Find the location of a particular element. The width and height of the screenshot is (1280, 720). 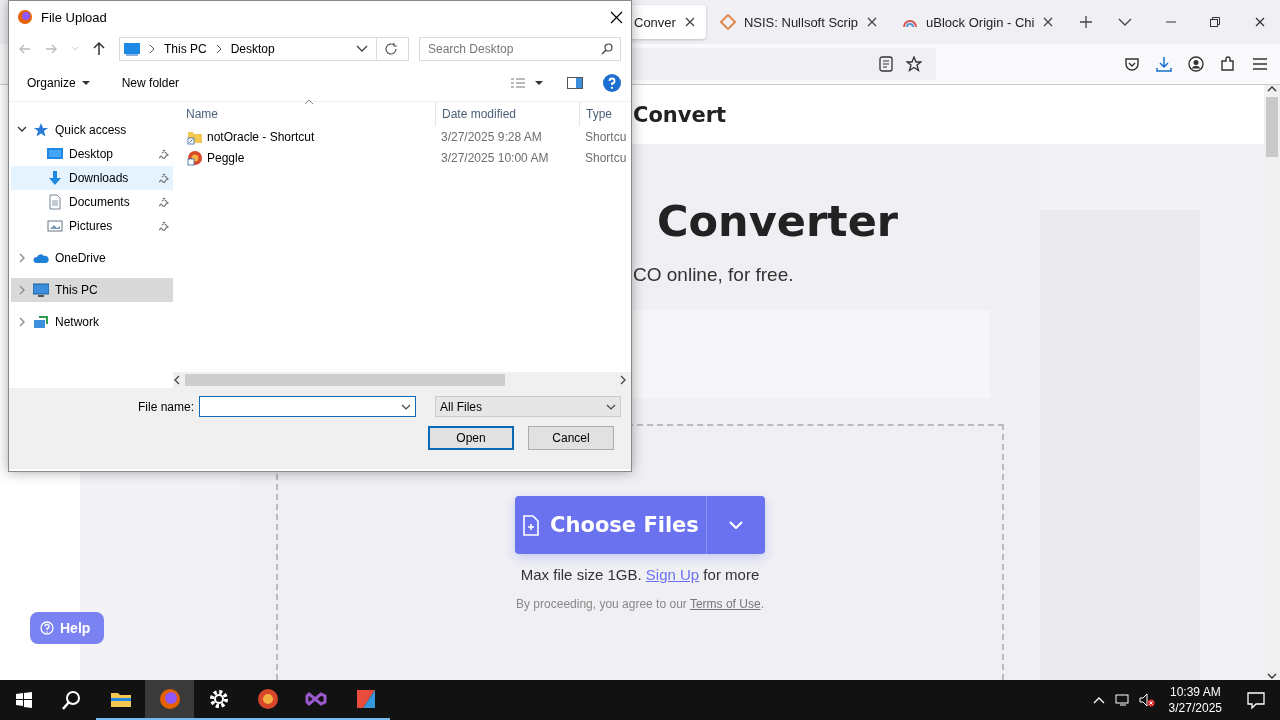

page-title: Convert is located at coordinates (680, 114).